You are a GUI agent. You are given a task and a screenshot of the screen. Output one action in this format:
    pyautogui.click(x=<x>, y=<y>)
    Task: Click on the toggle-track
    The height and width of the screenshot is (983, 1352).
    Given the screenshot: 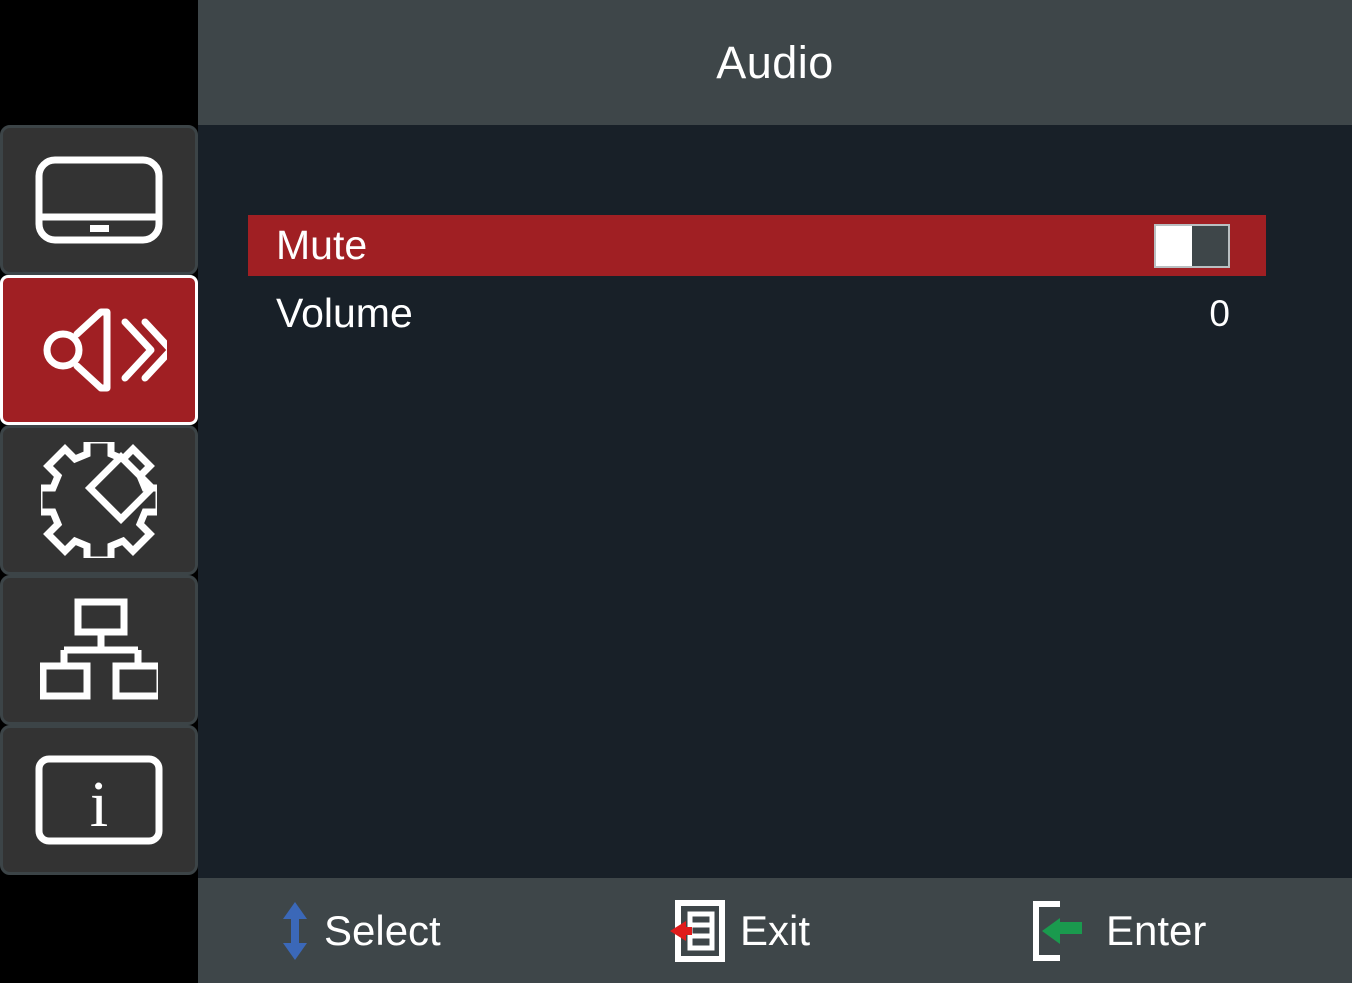 What is the action you would take?
    pyautogui.click(x=1210, y=246)
    